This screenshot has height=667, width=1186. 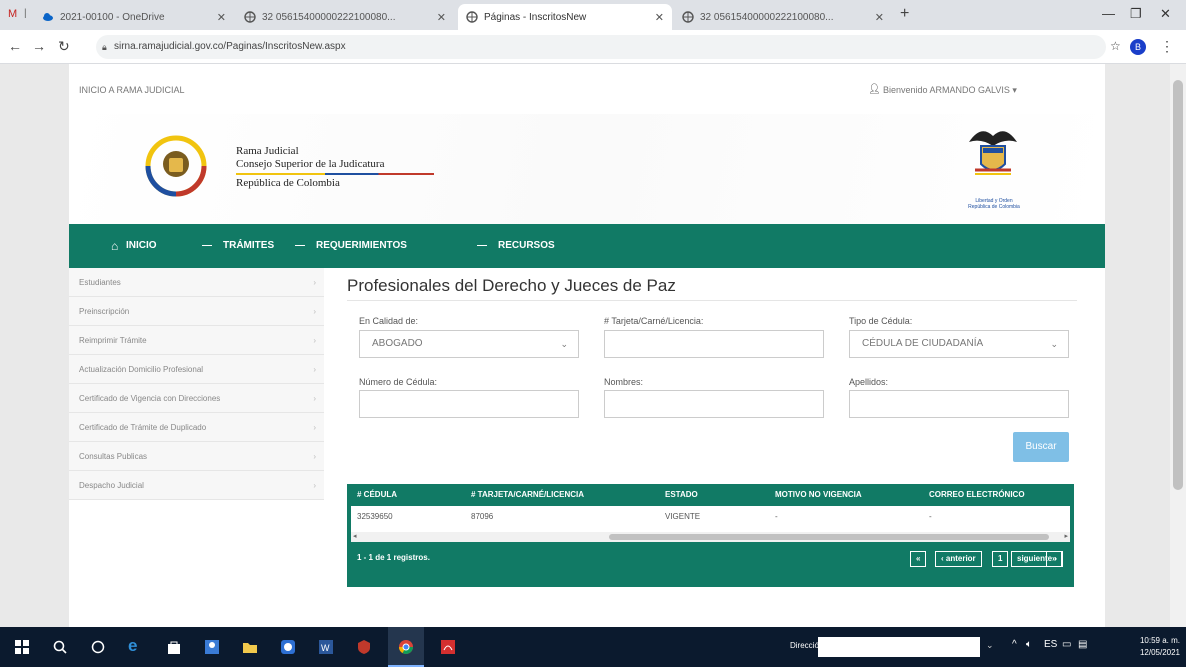 What do you see at coordinates (526, 246) in the screenshot?
I see `nav-recursos: RECURSOS` at bounding box center [526, 246].